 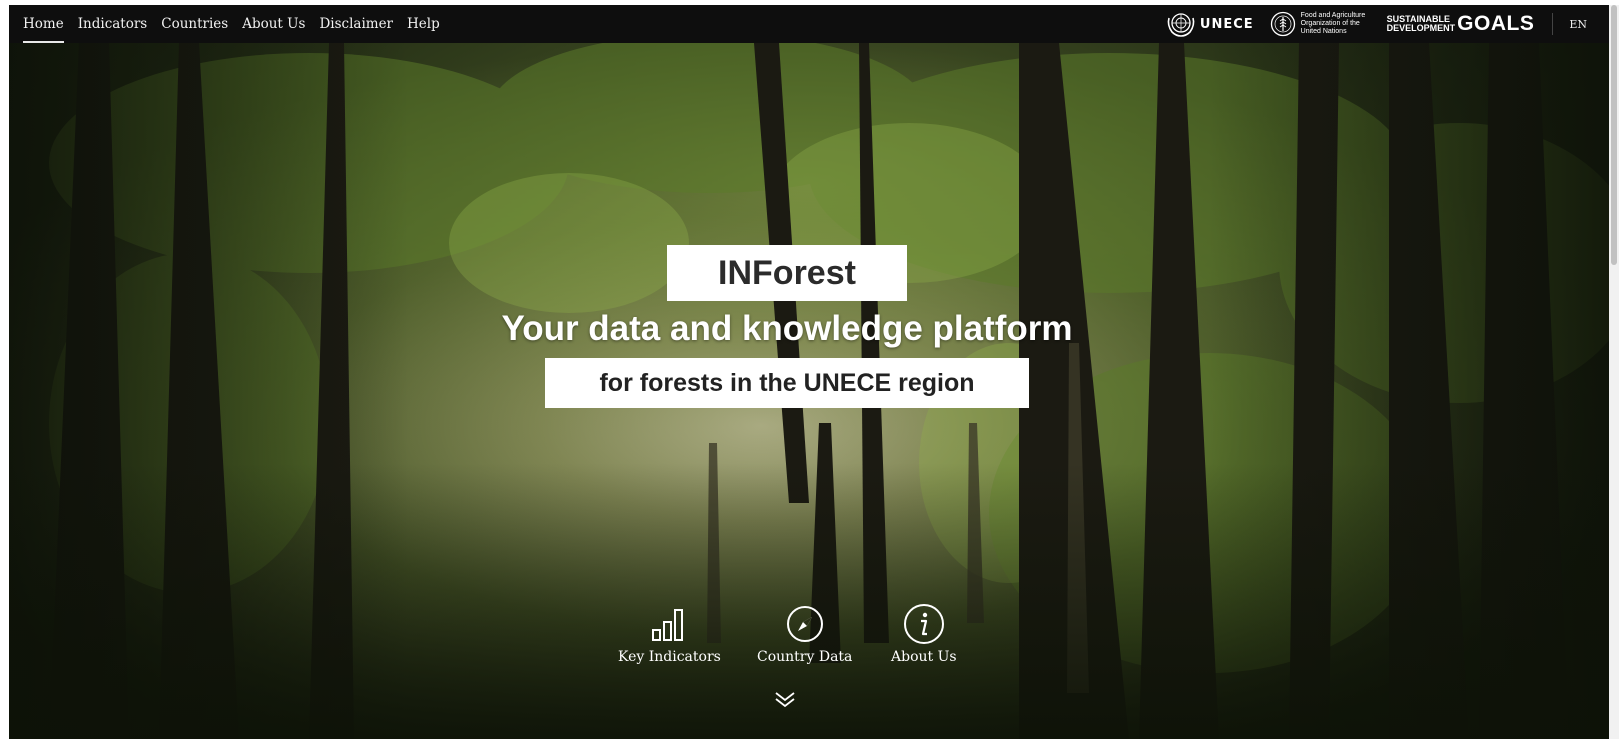 I want to click on sdg-line-2: DEVELOPMENT, so click(x=1421, y=28).